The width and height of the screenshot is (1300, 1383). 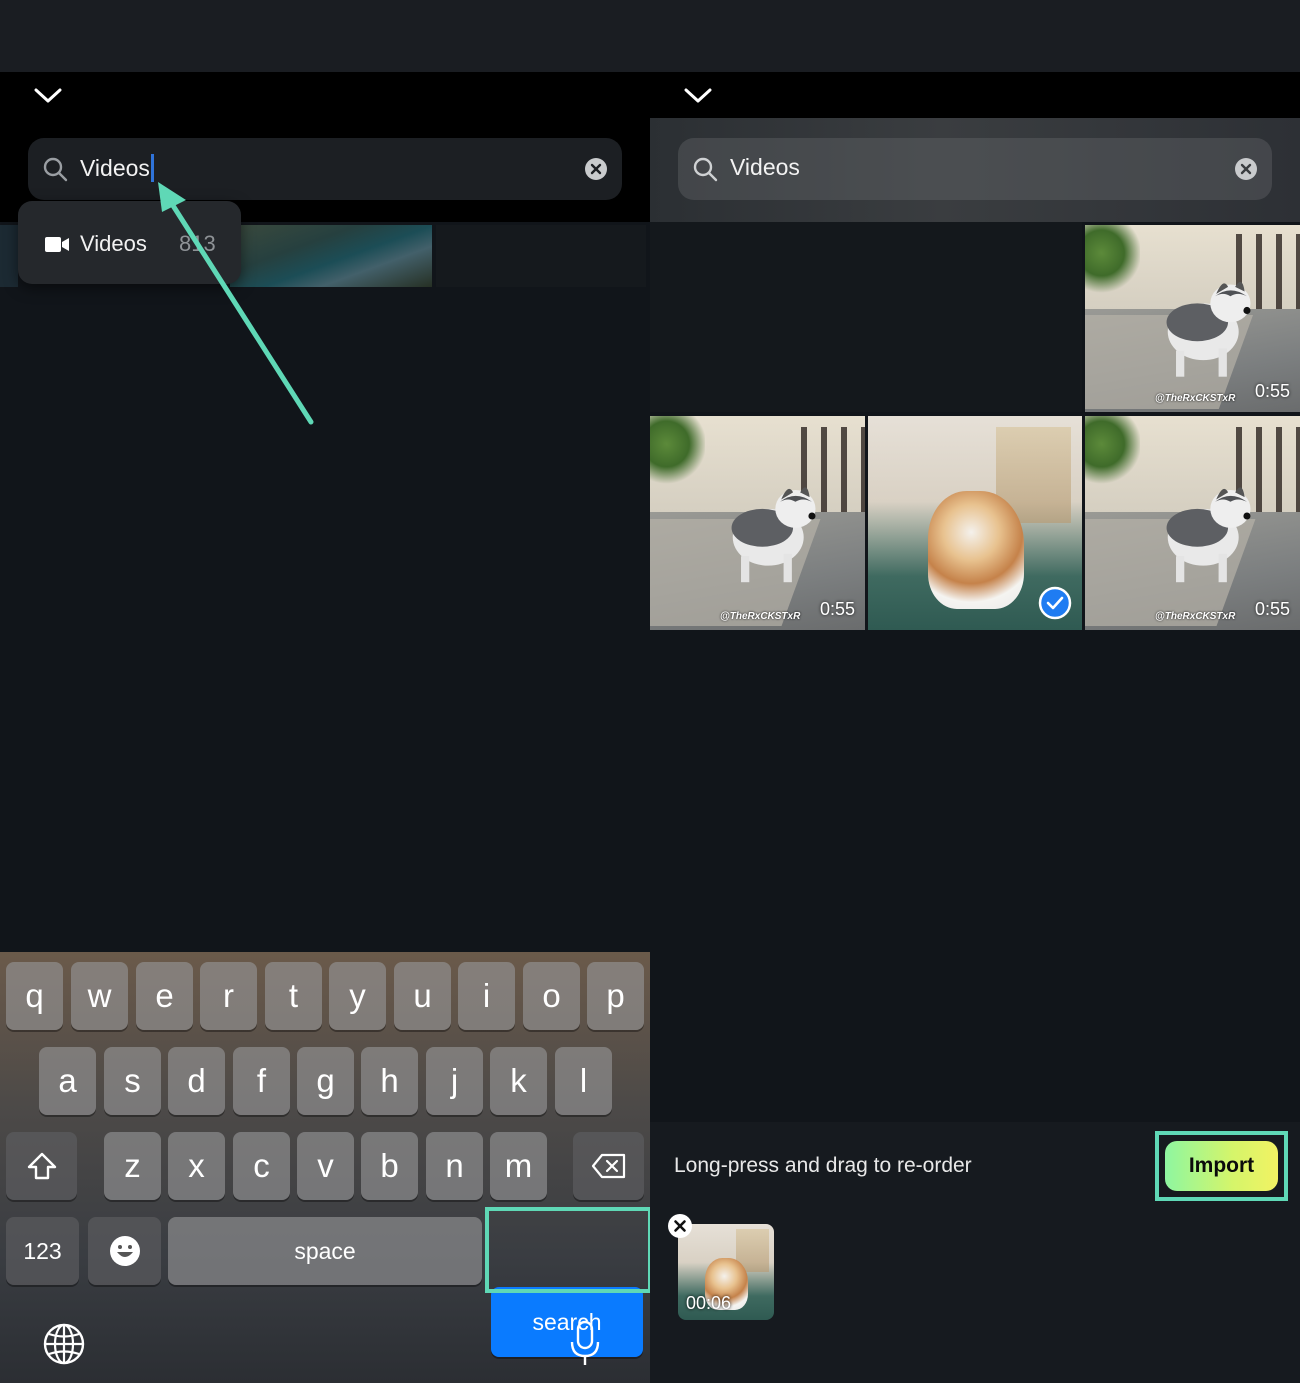 I want to click on emoji-key, so click(x=124, y=1251).